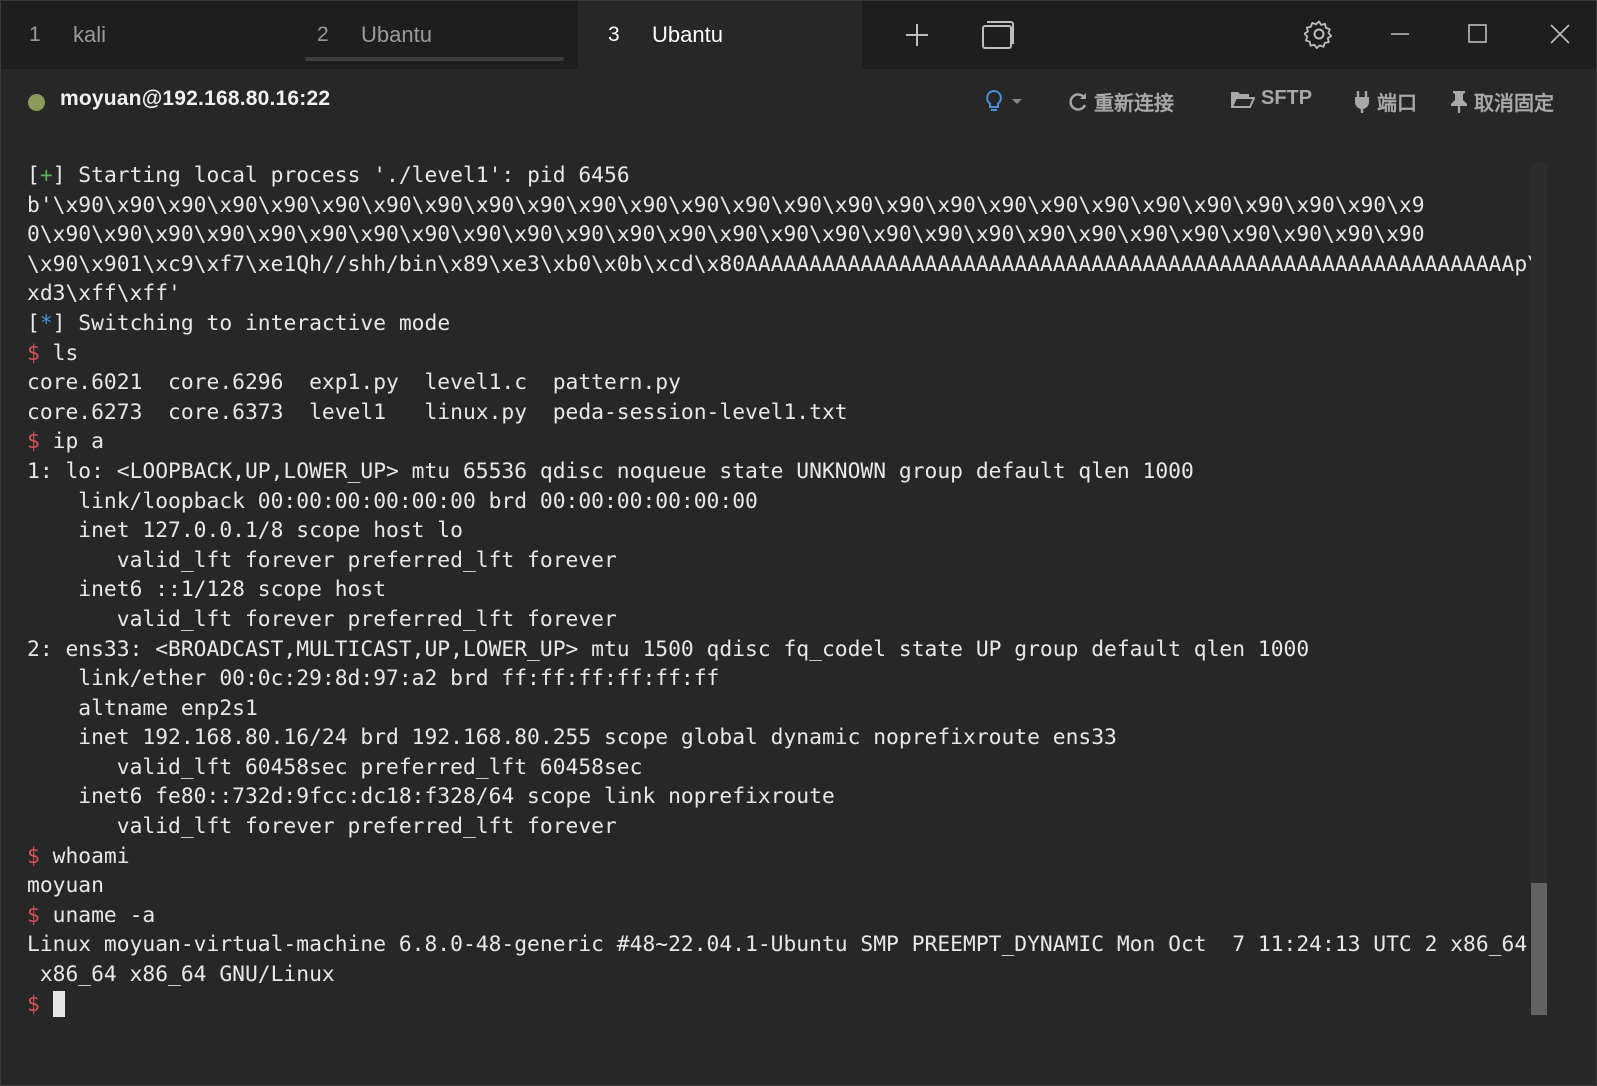 Image resolution: width=1597 pixels, height=1086 pixels. Describe the element at coordinates (46, 175) in the screenshot. I see `status-prefix: [+]` at that location.